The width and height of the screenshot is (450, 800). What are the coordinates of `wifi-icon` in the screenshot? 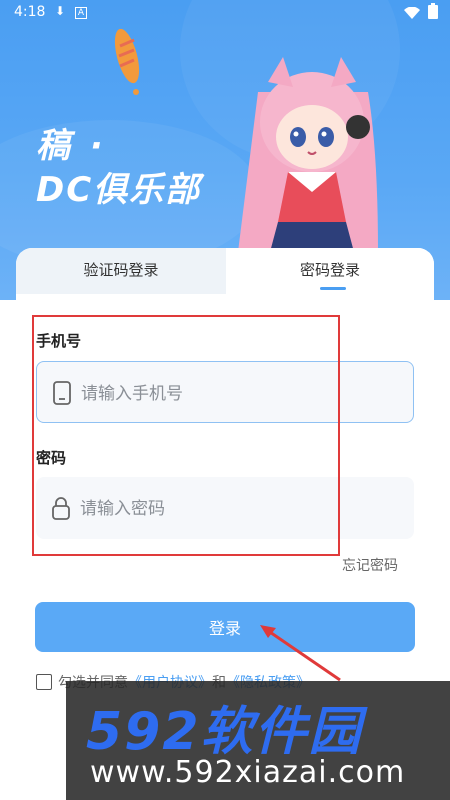 It's located at (411, 12).